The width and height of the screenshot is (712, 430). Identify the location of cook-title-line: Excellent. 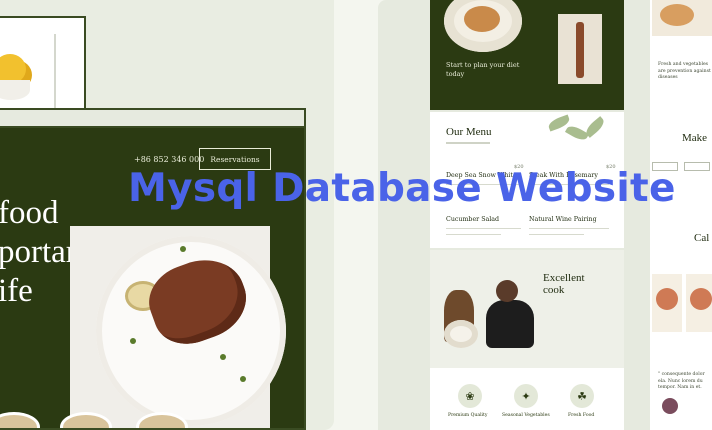
(564, 278).